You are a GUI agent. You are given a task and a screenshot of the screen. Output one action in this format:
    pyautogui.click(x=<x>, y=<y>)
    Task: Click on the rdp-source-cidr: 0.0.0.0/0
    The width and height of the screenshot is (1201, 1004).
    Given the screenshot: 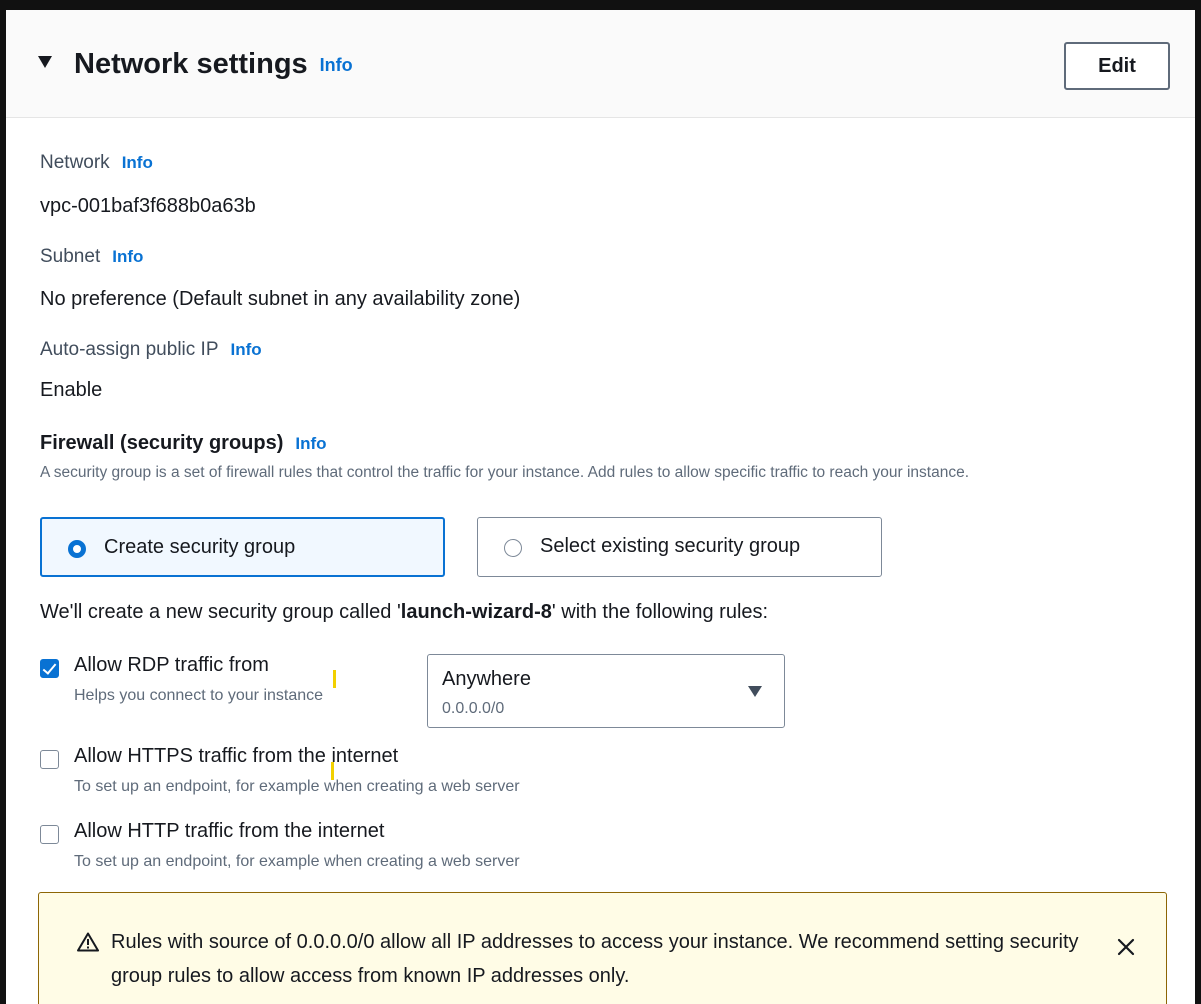 What is the action you would take?
    pyautogui.click(x=473, y=708)
    